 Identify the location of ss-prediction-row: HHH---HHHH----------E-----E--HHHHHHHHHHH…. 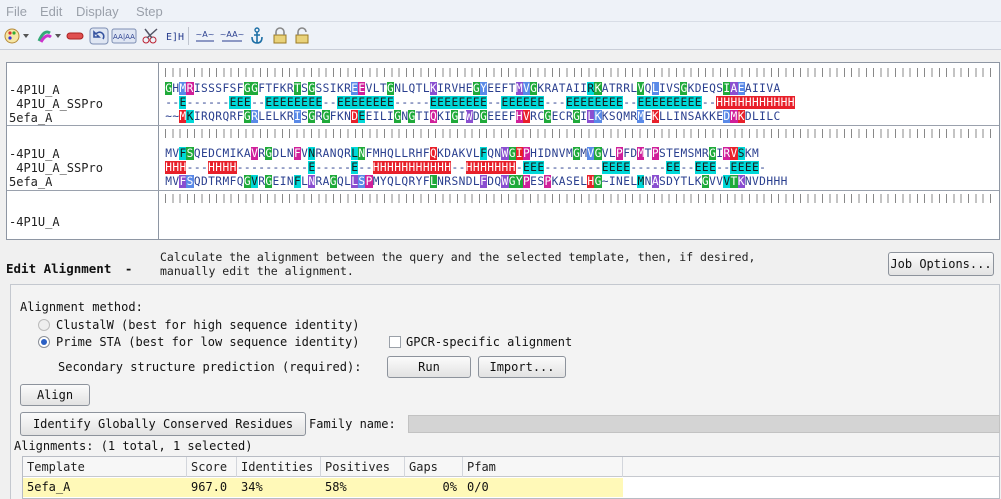
(465, 167).